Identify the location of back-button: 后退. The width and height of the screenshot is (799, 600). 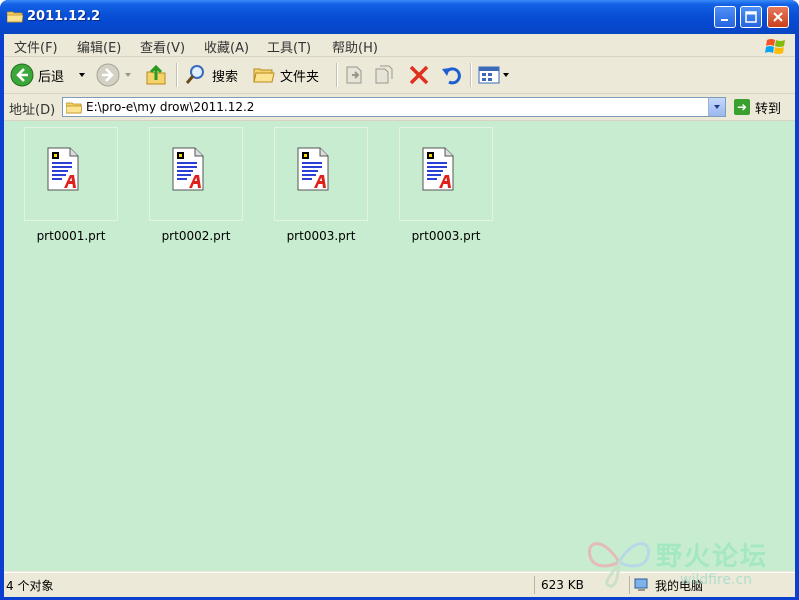
(37, 75).